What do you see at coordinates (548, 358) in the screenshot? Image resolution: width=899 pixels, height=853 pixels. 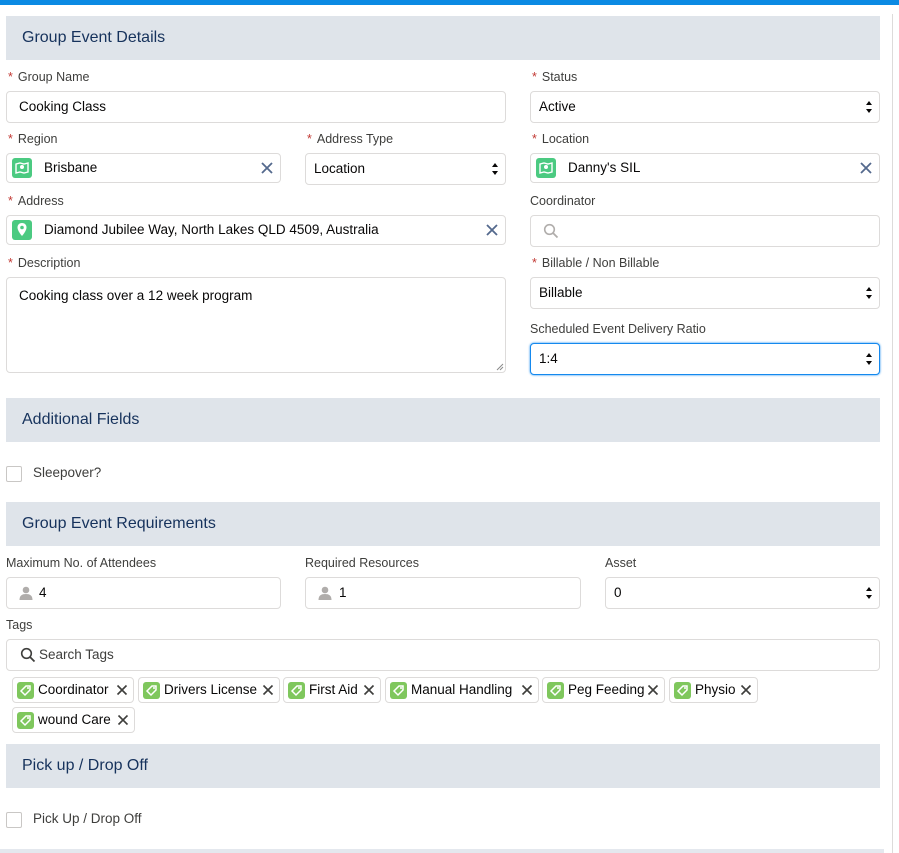 I see `delivery-ratio-value: 1:4` at bounding box center [548, 358].